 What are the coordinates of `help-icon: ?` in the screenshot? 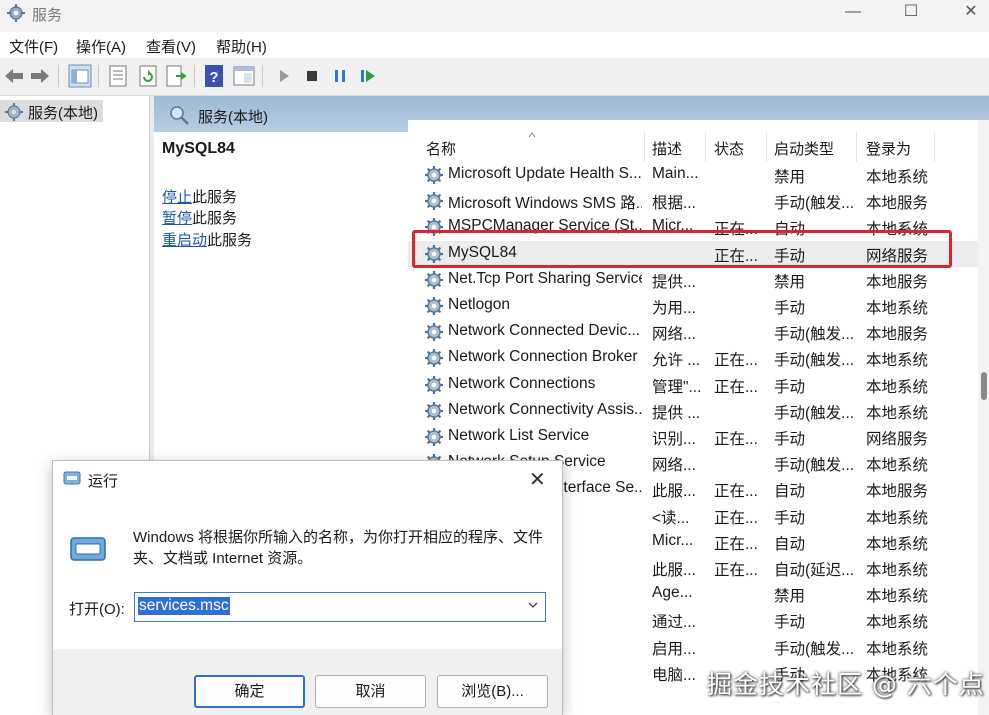 It's located at (214, 76).